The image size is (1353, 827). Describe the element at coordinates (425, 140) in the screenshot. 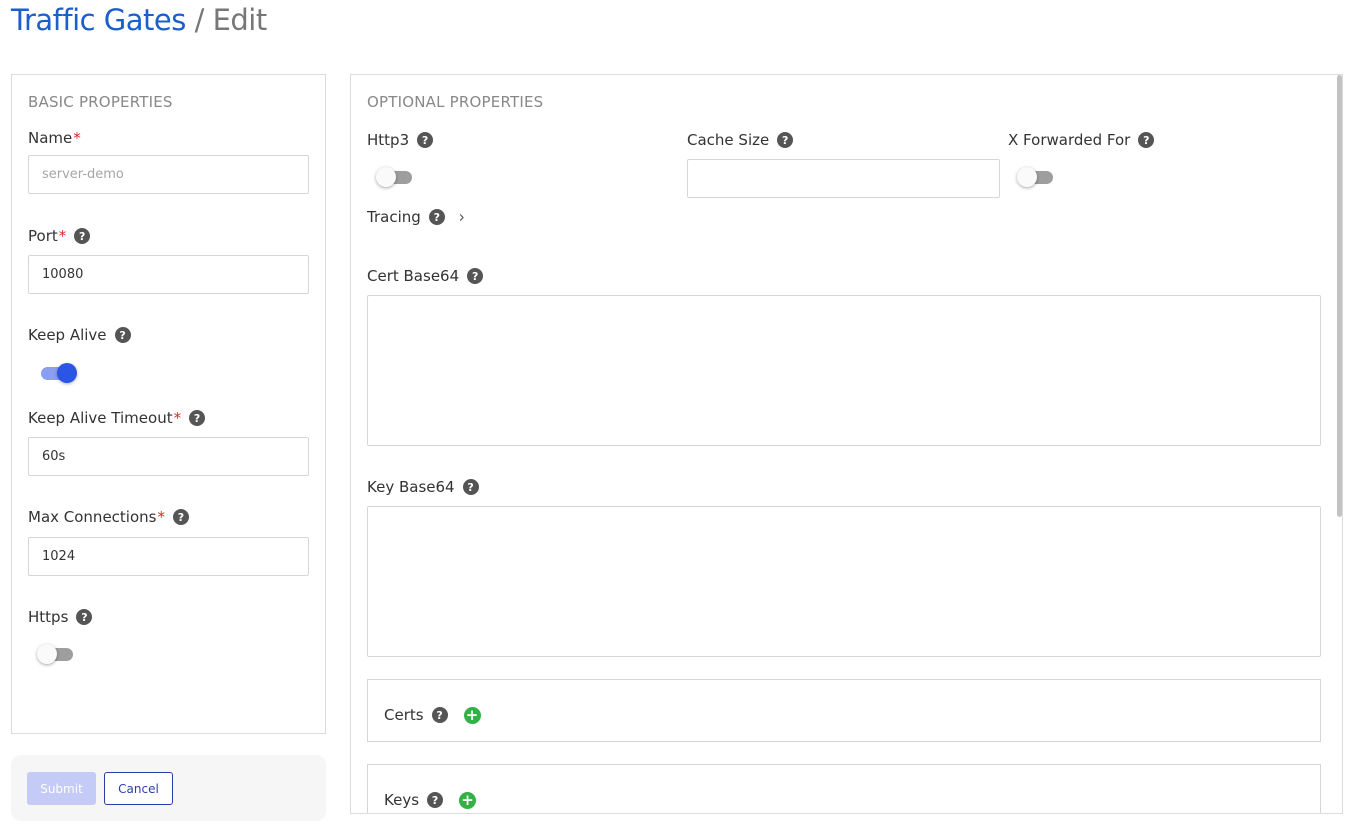

I see `http3-help-icon: ?` at that location.